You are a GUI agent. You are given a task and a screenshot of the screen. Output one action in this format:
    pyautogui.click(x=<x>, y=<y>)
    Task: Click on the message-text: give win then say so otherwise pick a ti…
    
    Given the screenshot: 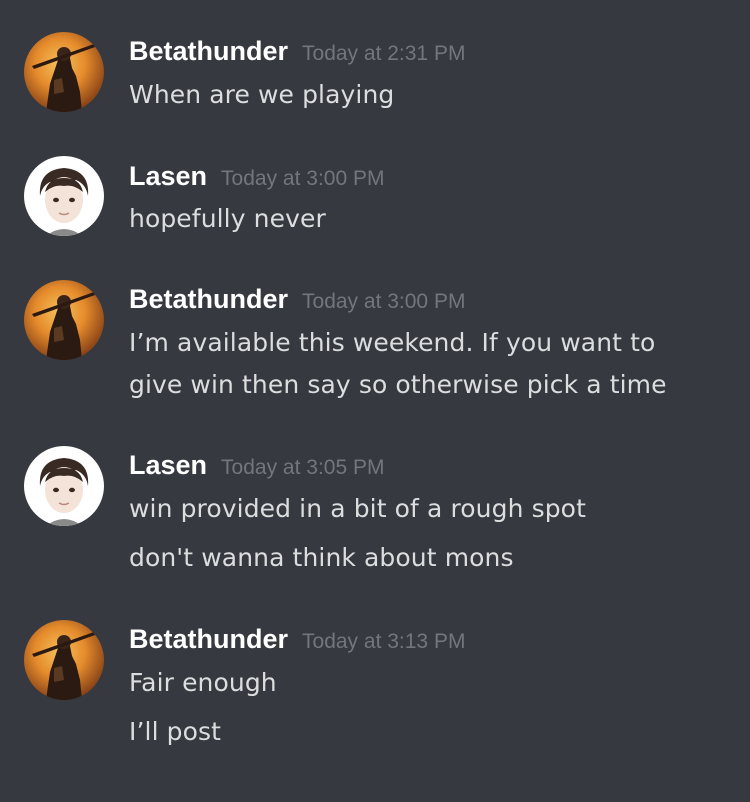 What is the action you would take?
    pyautogui.click(x=398, y=384)
    